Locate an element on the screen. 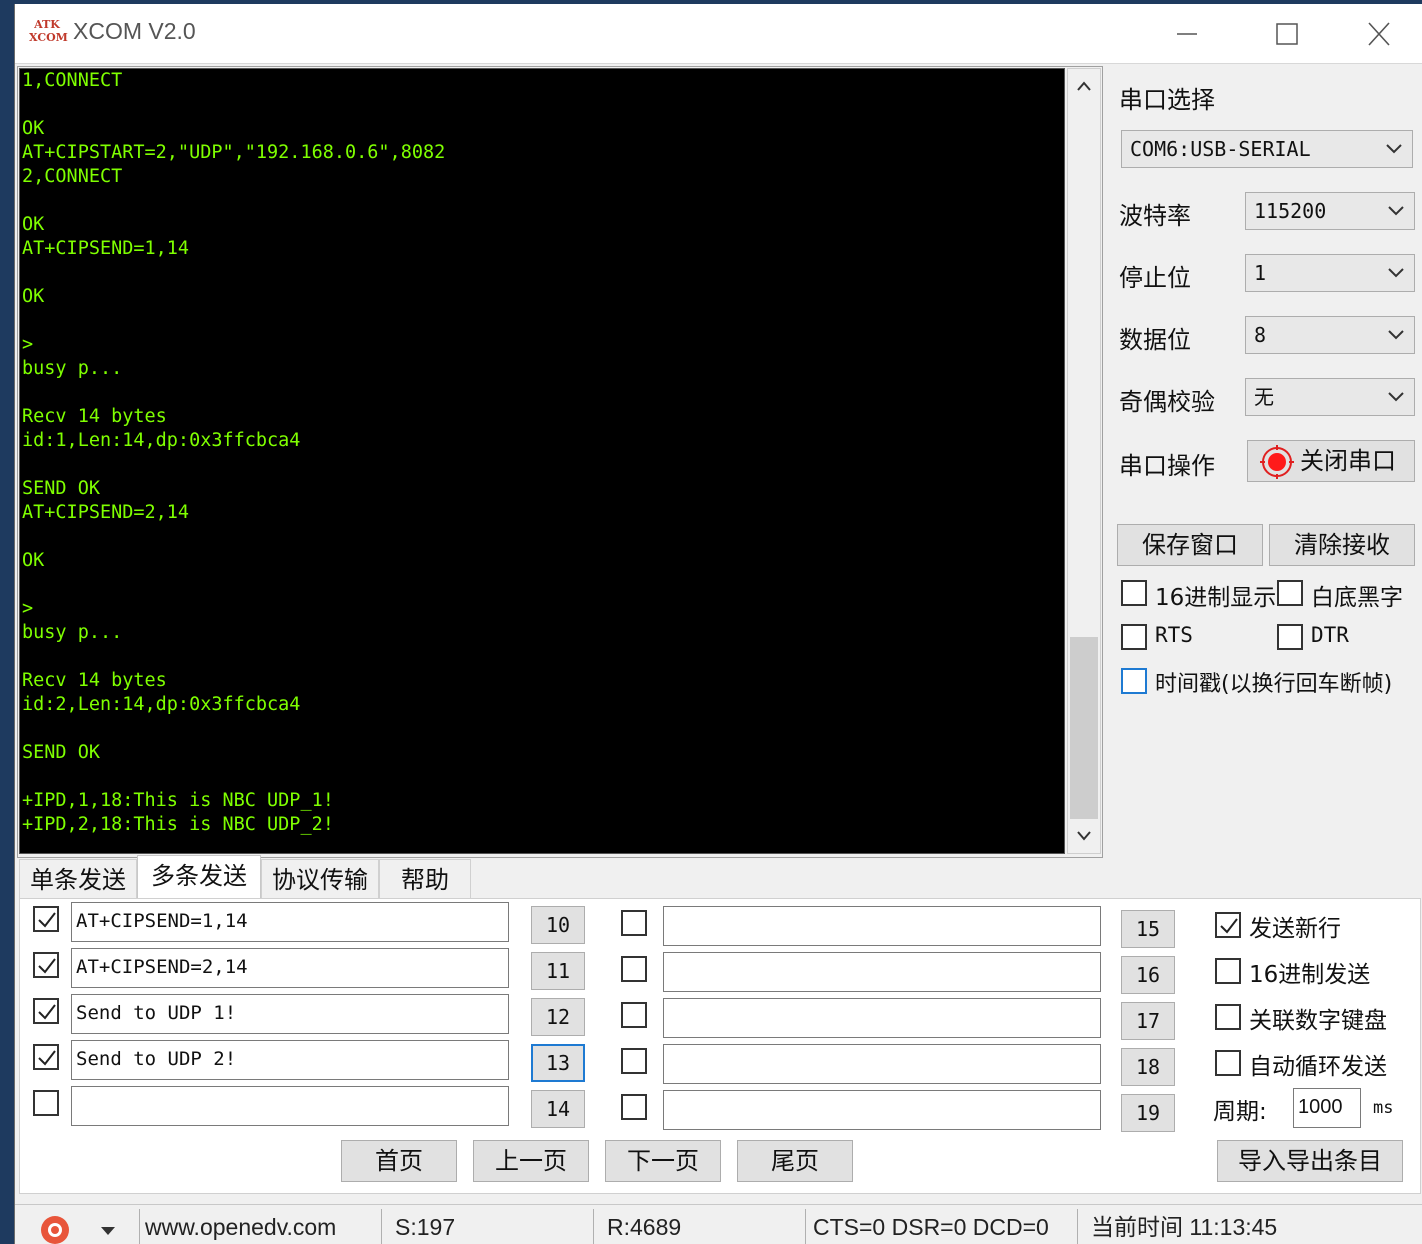  right-row-3-checkbox is located at coordinates (634, 1015).